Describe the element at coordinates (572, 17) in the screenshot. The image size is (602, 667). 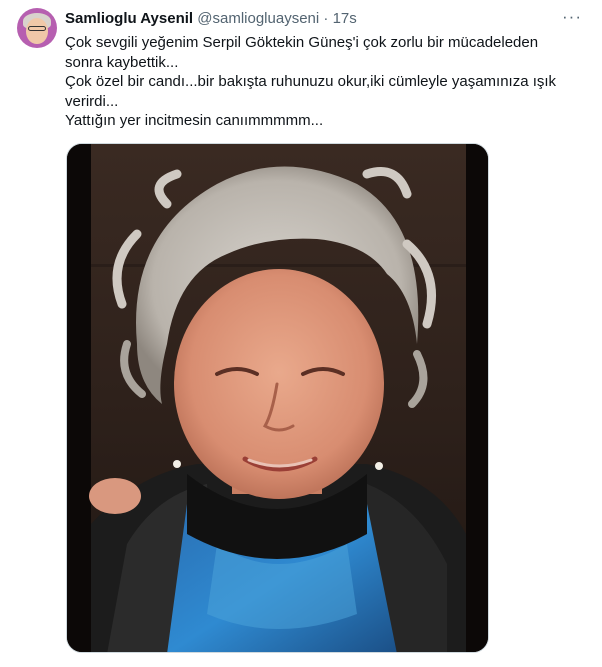
I see `more-horizontal-icon: ···` at that location.